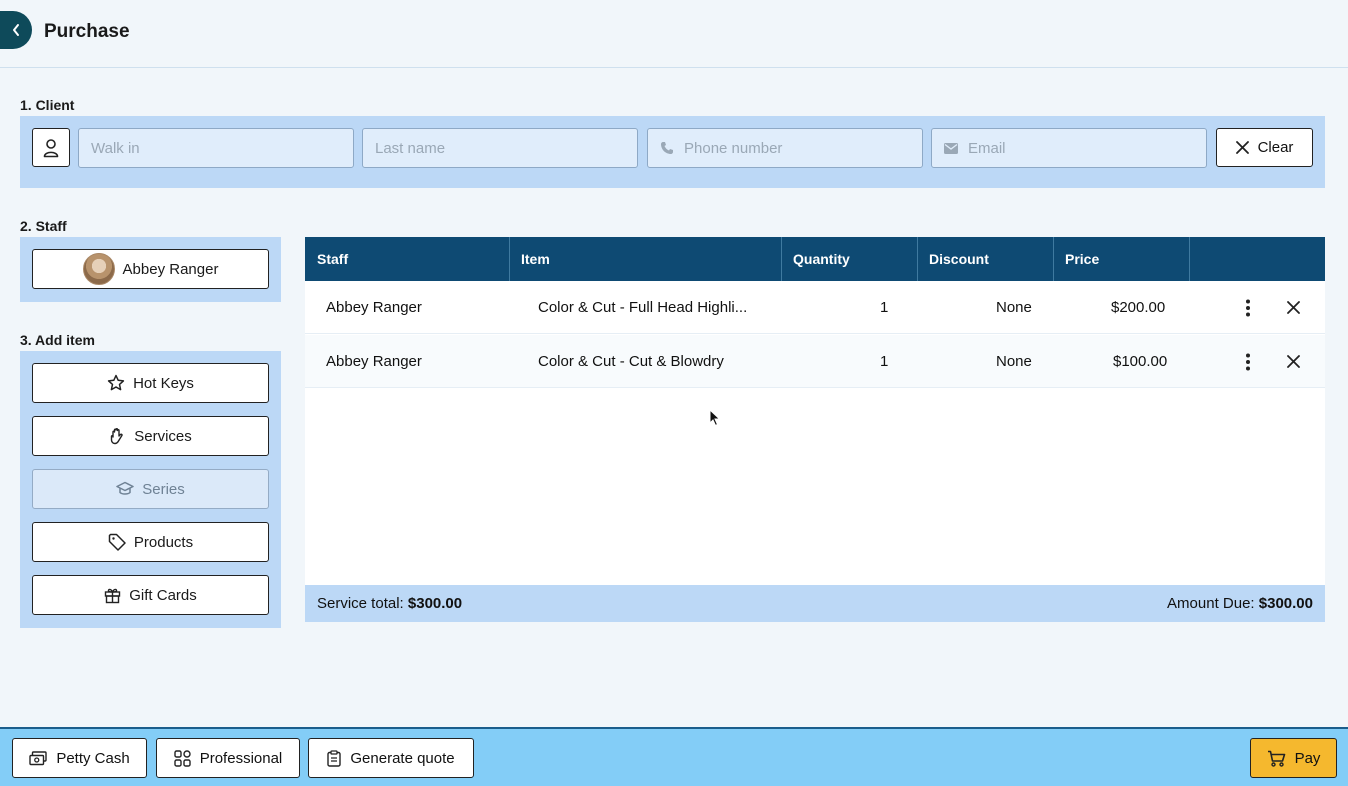  I want to click on column-header-item: Item, so click(645, 259).